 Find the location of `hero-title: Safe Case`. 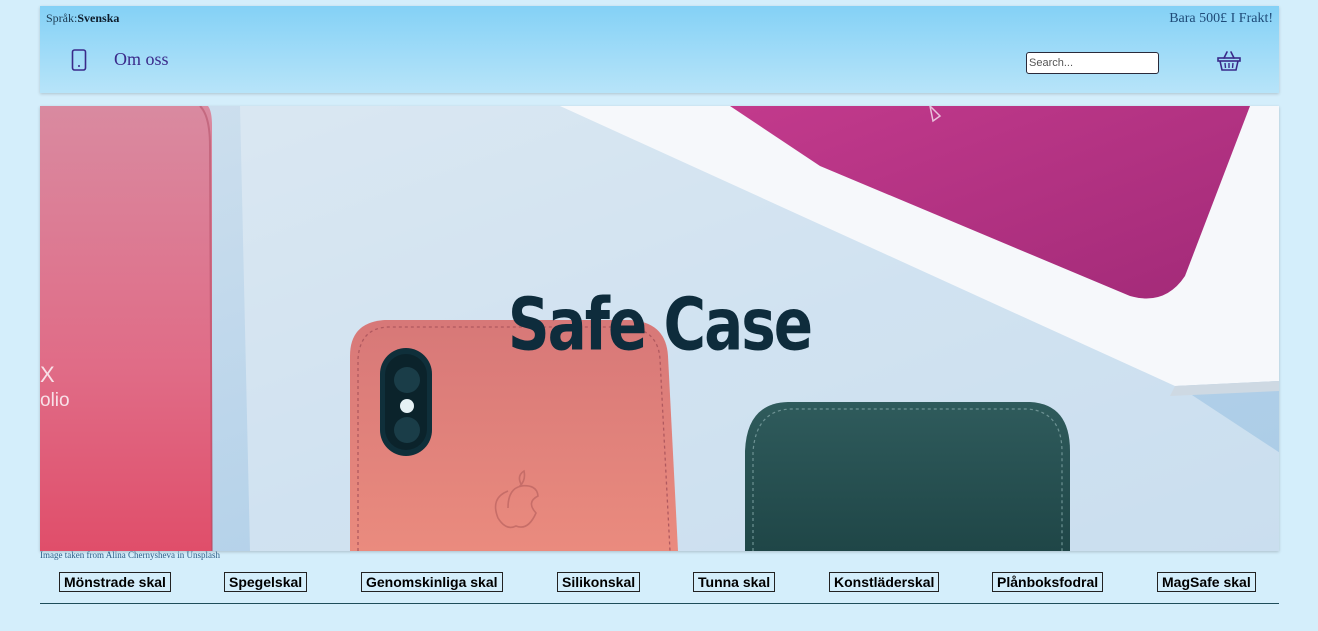

hero-title: Safe Case is located at coordinates (660, 324).